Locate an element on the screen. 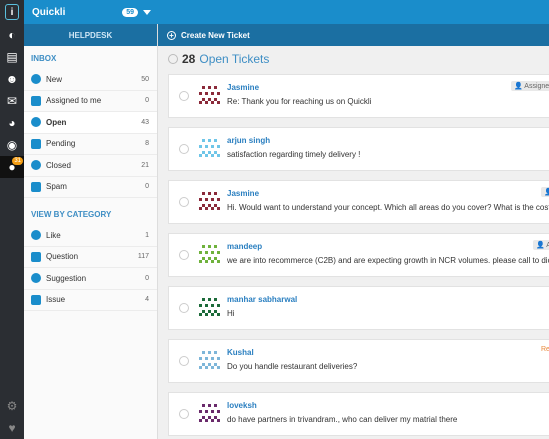 Image resolution: width=549 pixels, height=439 pixels. ticket-author: arjun singh is located at coordinates (248, 140).